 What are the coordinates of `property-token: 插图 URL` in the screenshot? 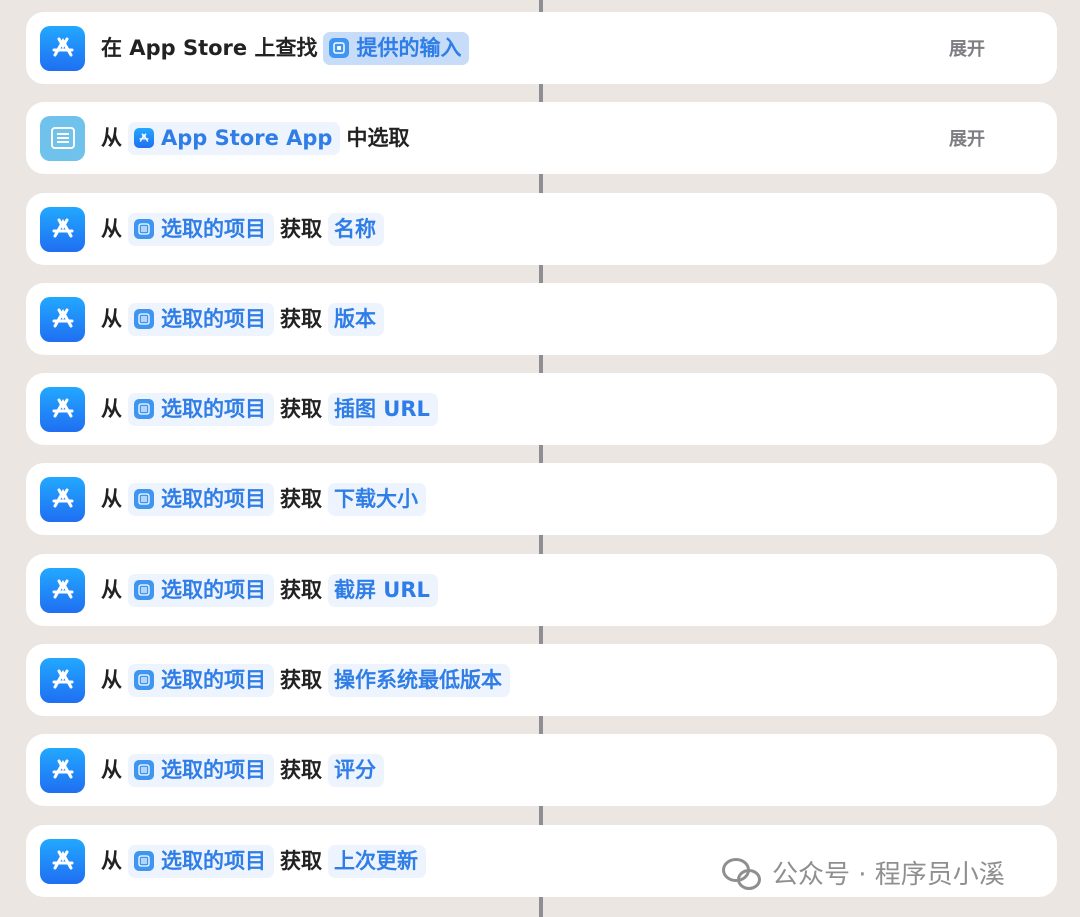 It's located at (383, 409).